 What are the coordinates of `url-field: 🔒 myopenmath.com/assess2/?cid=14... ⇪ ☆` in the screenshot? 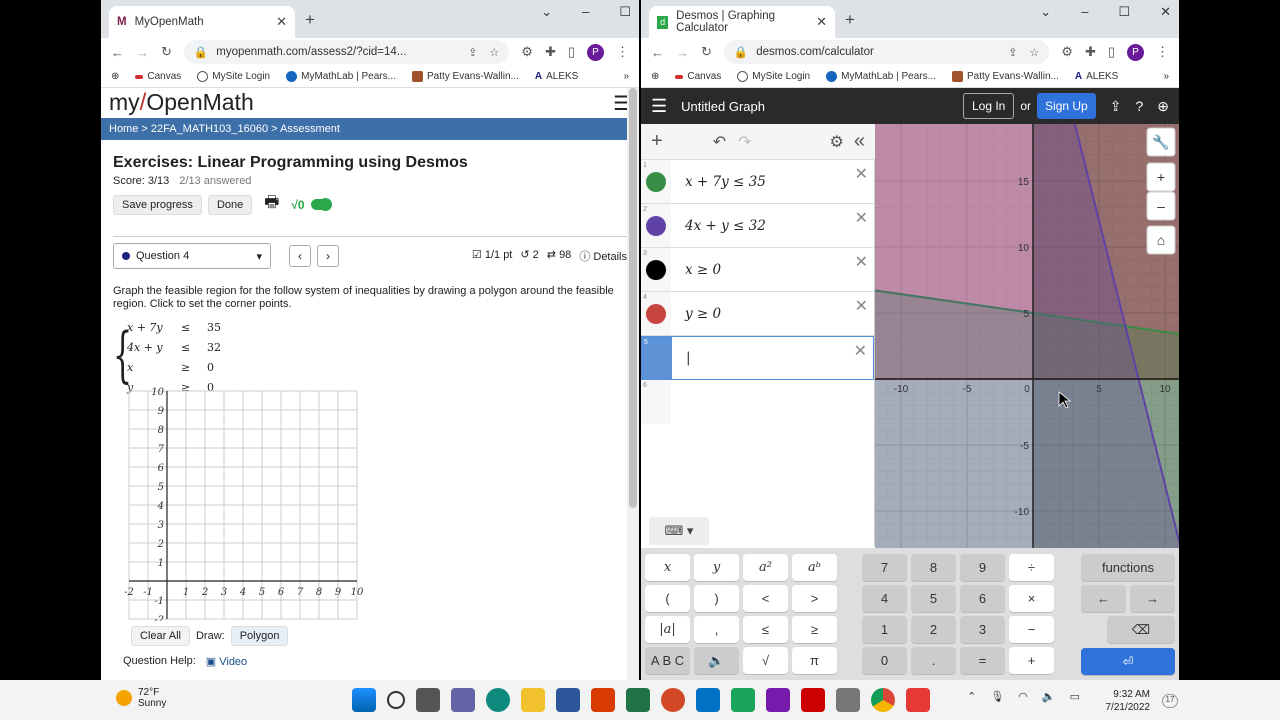 It's located at (346, 52).